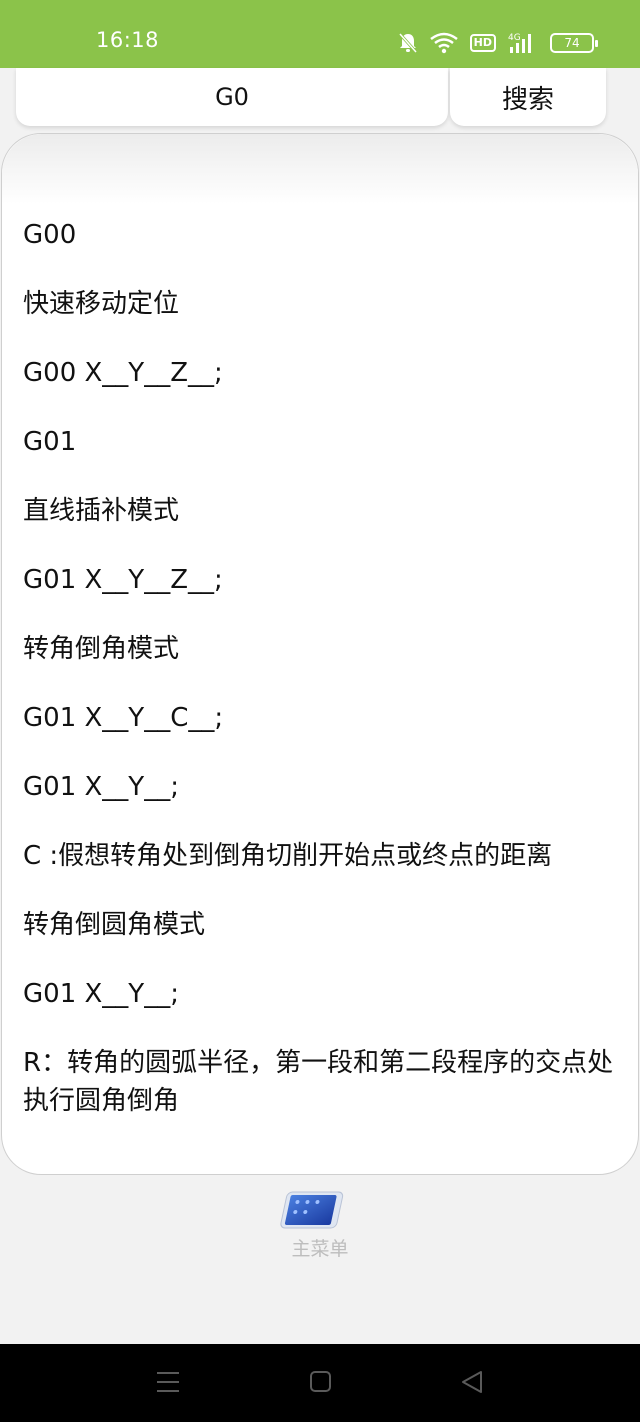 This screenshot has width=640, height=1422. What do you see at coordinates (498, 43) in the screenshot?
I see `status-icons: HD 4G 74` at bounding box center [498, 43].